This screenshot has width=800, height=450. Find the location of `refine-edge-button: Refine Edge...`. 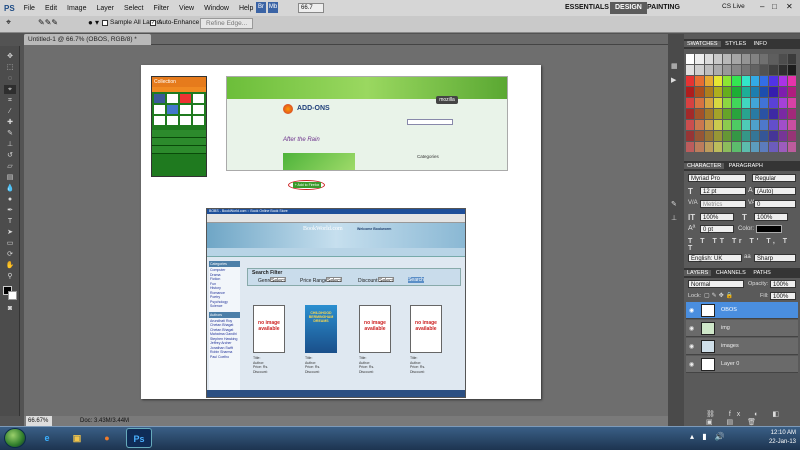

refine-edge-button: Refine Edge... is located at coordinates (227, 23).